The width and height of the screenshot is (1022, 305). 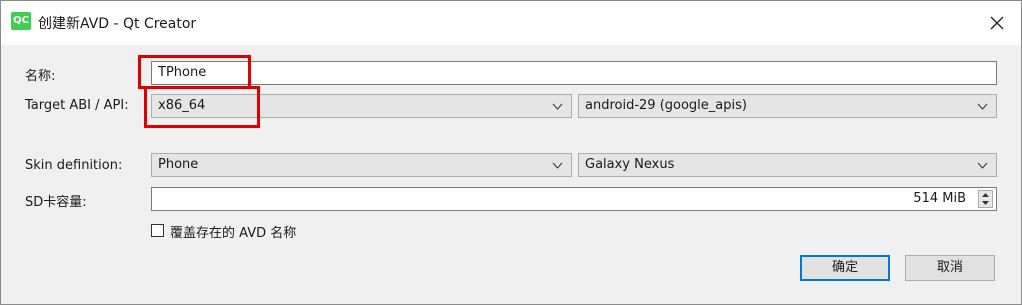 What do you see at coordinates (77, 105) in the screenshot?
I see `target-abi-api-label: Target ABI / API:` at bounding box center [77, 105].